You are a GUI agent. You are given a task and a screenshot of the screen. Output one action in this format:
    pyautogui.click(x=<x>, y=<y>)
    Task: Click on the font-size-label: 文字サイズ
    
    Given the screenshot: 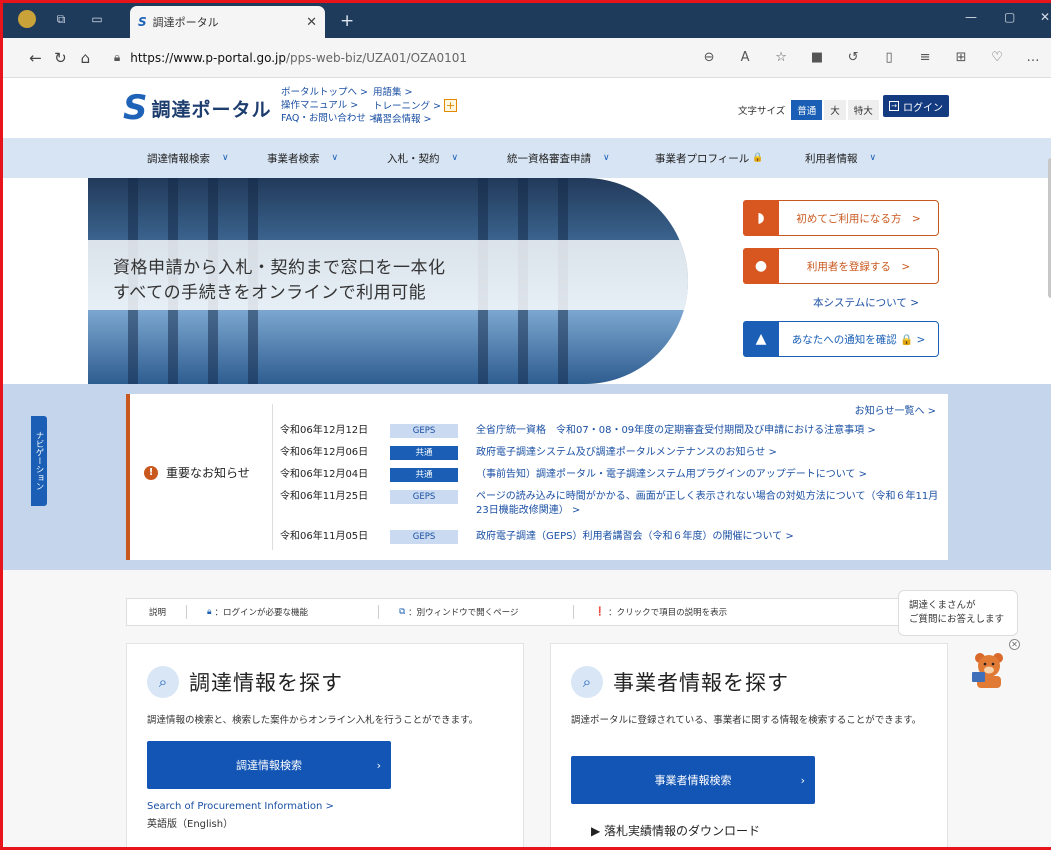 What is the action you would take?
    pyautogui.click(x=762, y=111)
    